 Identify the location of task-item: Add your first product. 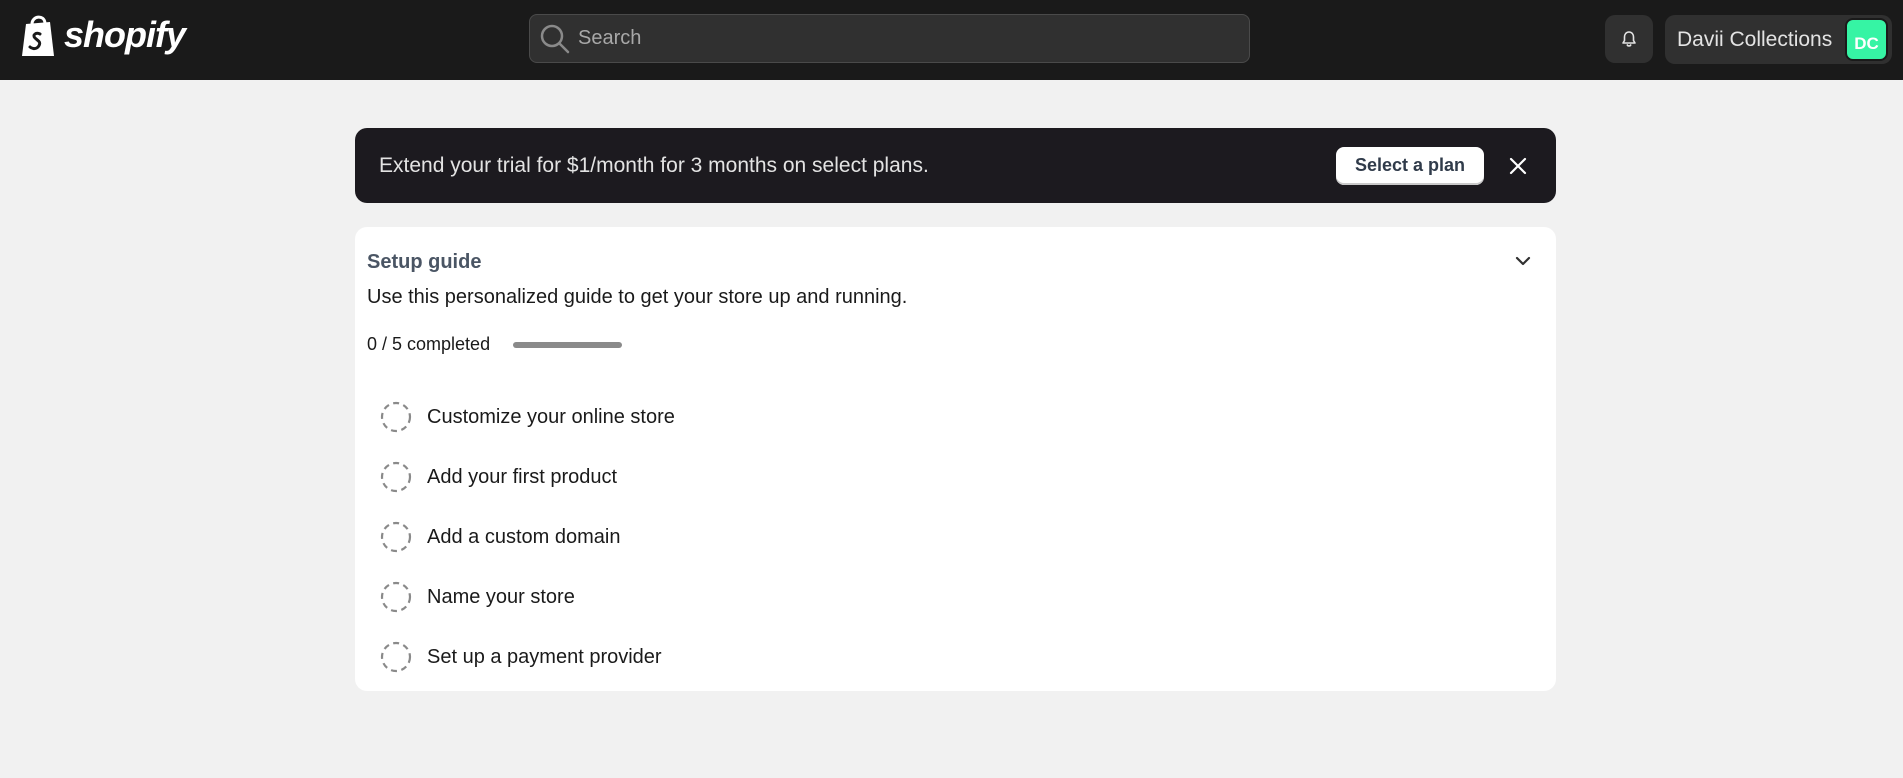
(527, 477).